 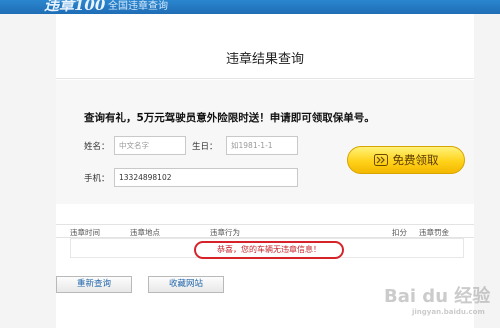 I want to click on requery-button: 重新查询, so click(x=94, y=284).